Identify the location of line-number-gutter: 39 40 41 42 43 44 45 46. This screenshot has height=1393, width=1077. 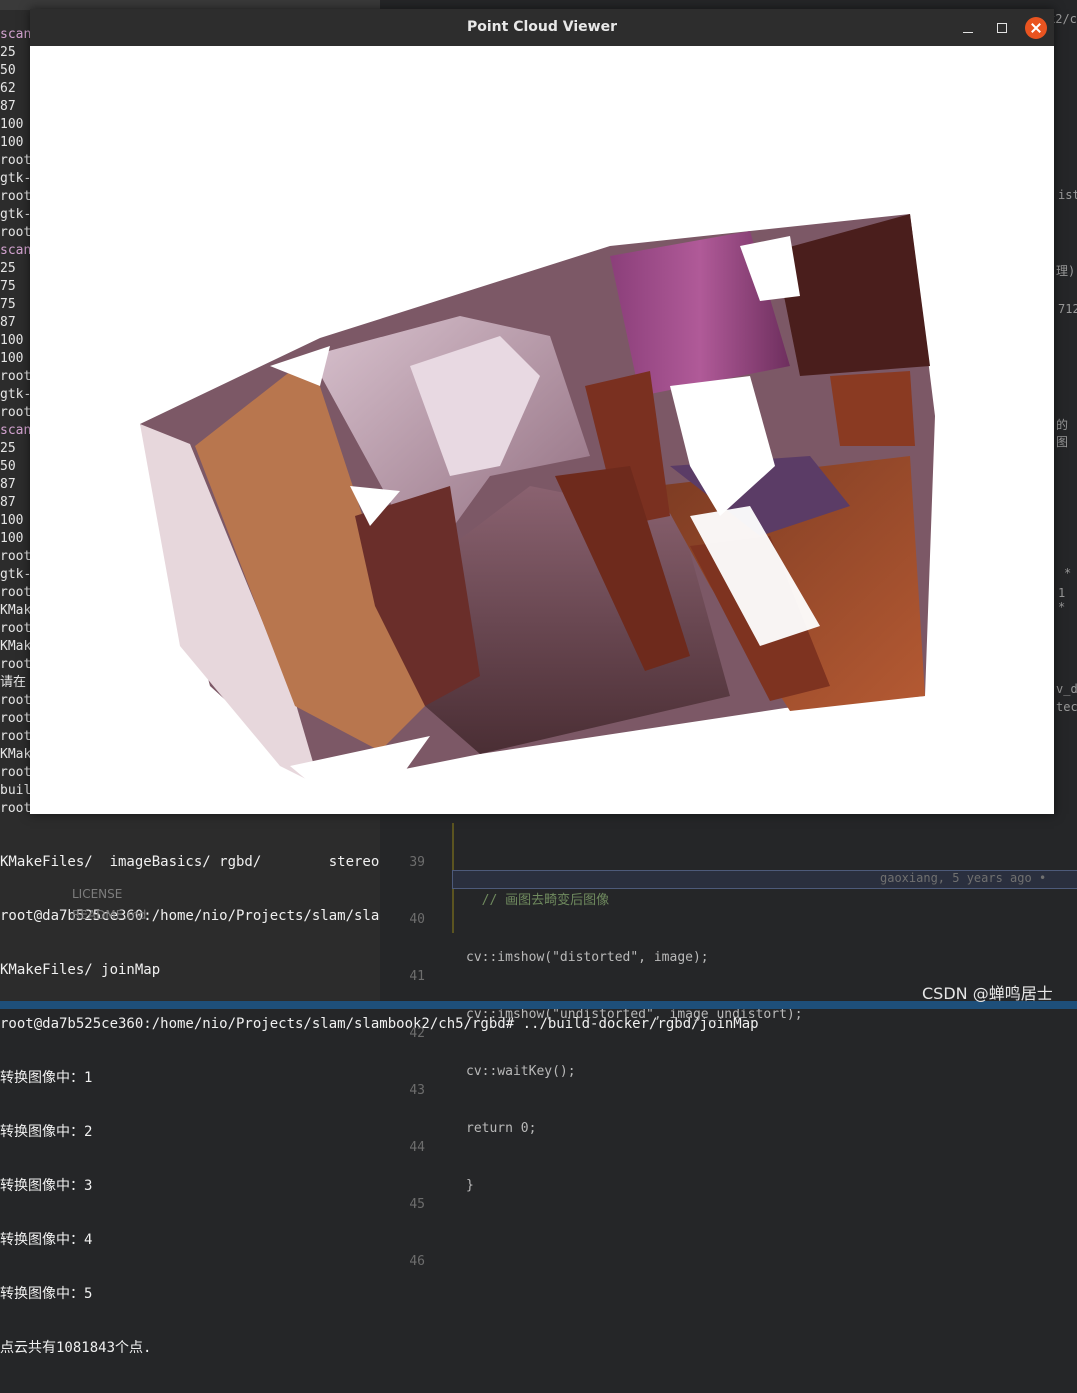
(410, 1052).